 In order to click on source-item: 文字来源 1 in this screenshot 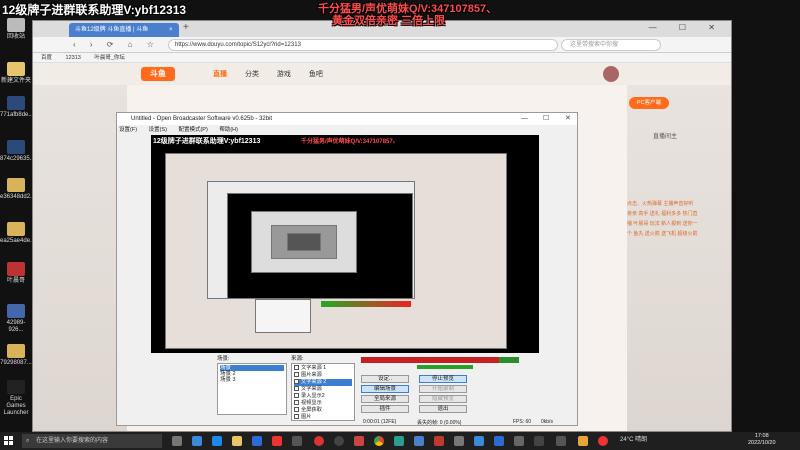, I will do `click(323, 368)`.